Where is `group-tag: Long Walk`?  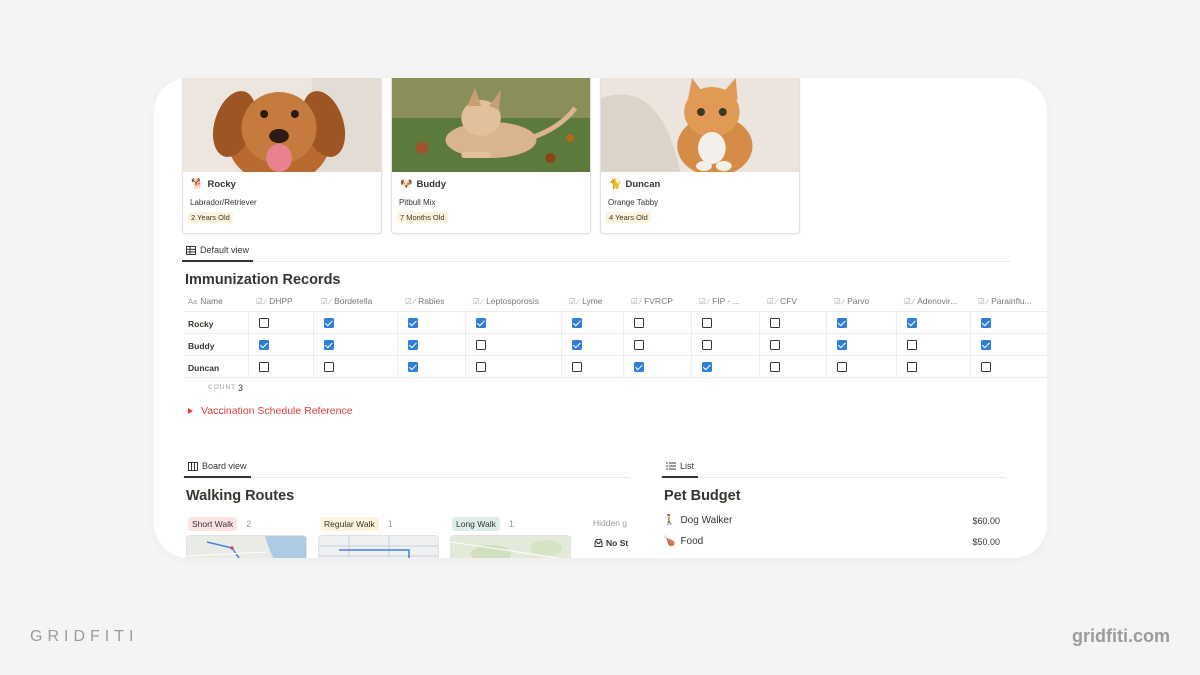
group-tag: Long Walk is located at coordinates (476, 524).